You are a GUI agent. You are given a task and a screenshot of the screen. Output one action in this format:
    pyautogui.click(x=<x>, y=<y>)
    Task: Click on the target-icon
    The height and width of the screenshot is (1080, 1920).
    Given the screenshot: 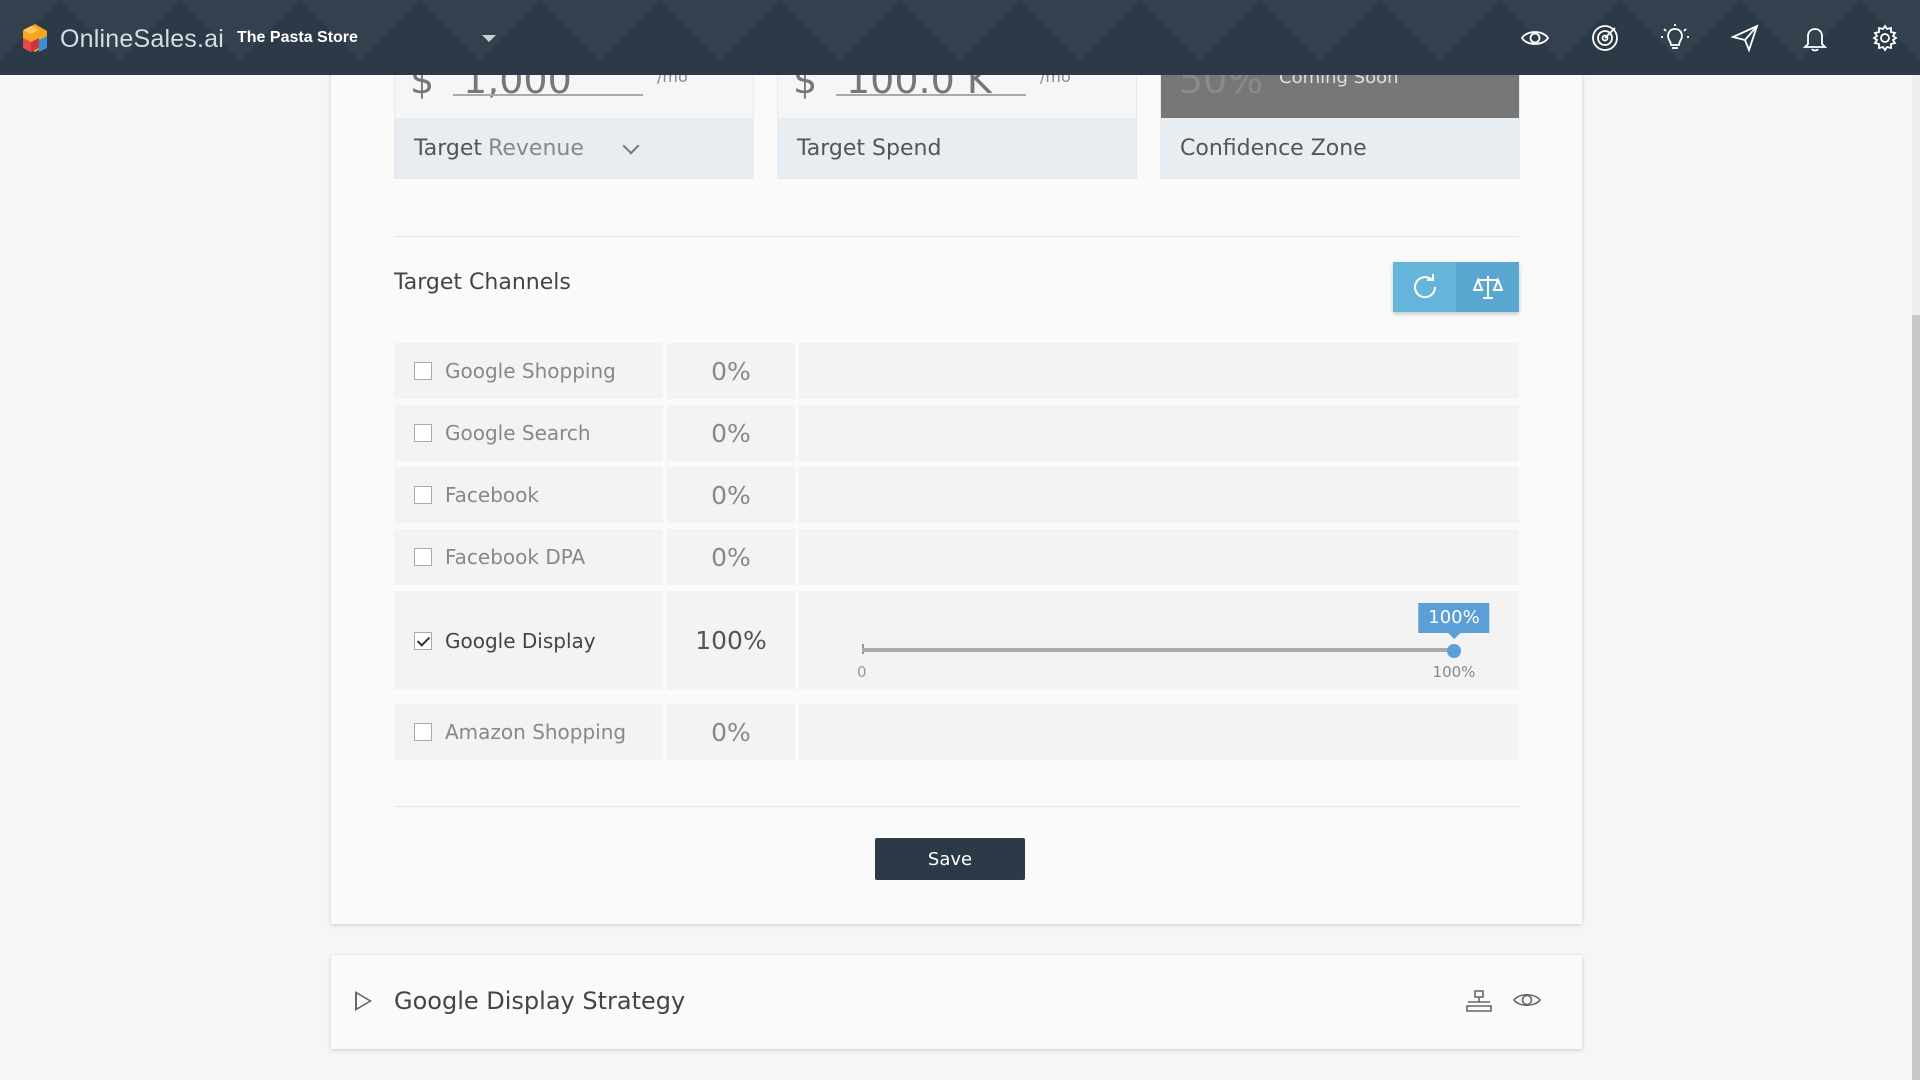 What is the action you would take?
    pyautogui.click(x=1605, y=37)
    